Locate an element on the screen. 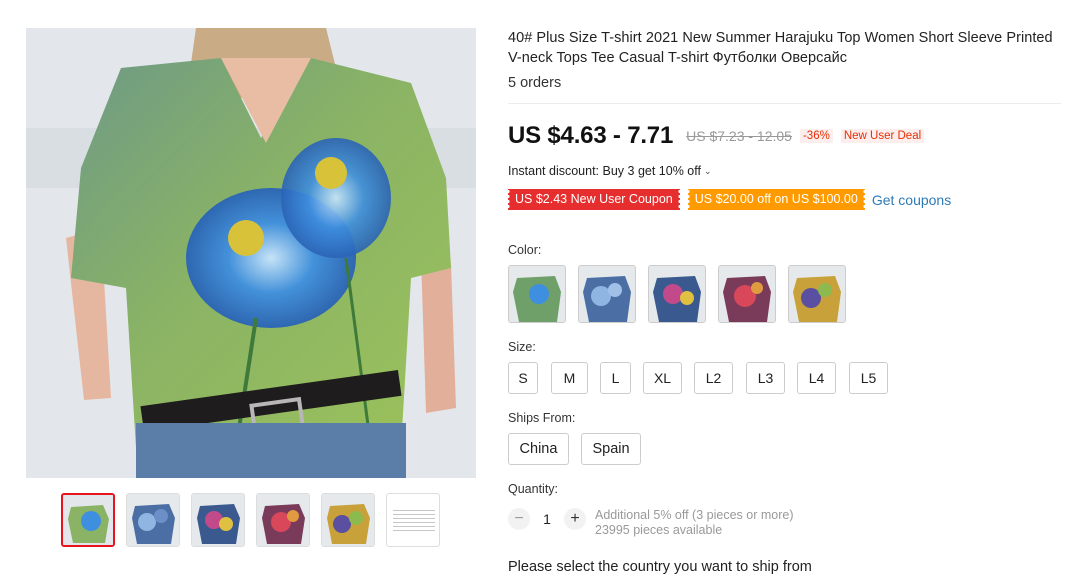  size-label: Size: is located at coordinates (522, 347).